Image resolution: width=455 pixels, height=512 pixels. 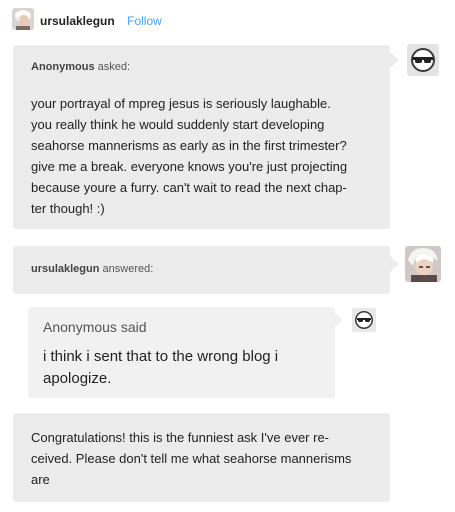 I want to click on follow-button: Follow, so click(x=144, y=21).